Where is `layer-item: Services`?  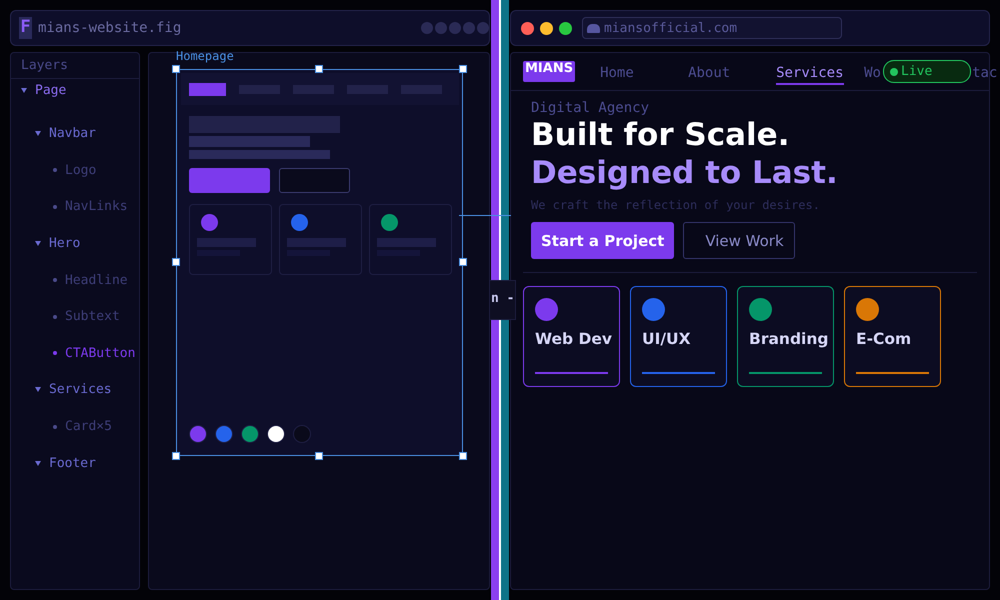
layer-item: Services is located at coordinates (75, 390).